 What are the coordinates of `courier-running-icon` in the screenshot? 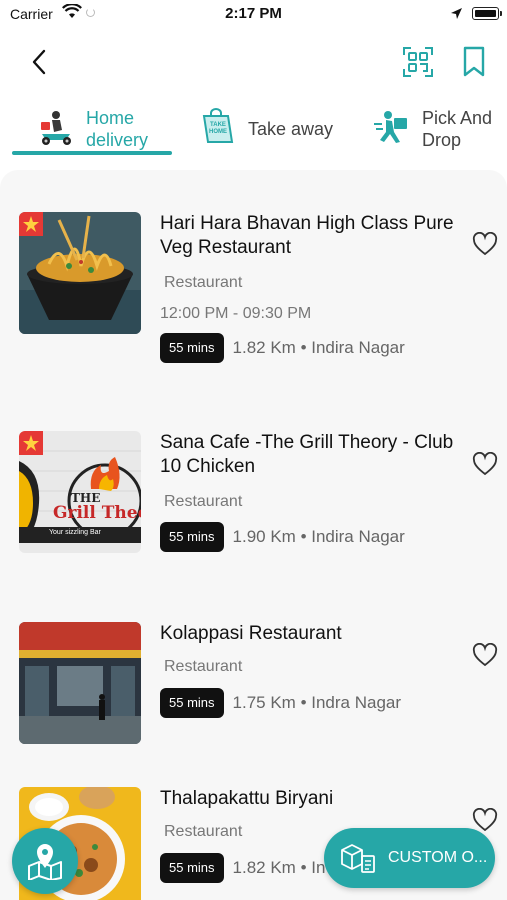 It's located at (393, 129).